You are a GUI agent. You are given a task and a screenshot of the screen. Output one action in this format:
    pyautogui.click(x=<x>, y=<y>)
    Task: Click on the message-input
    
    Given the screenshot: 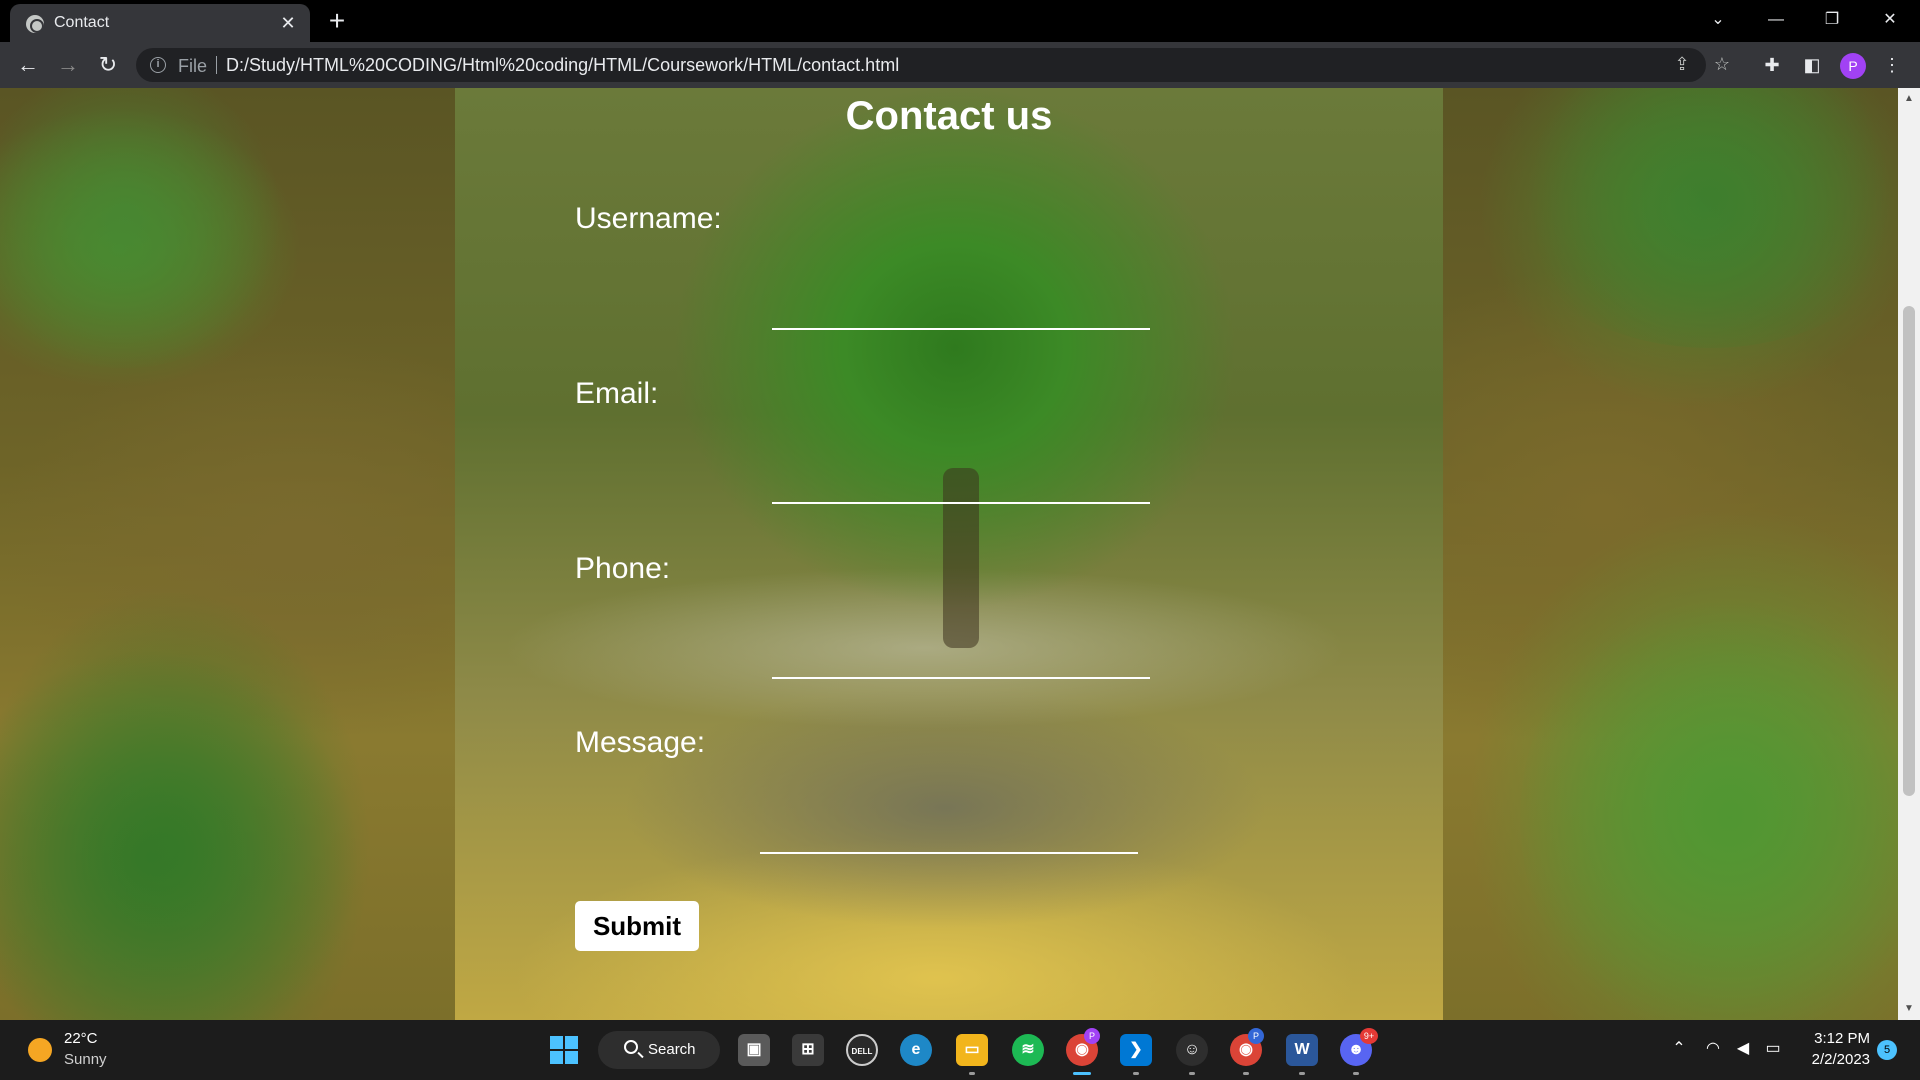 What is the action you would take?
    pyautogui.click(x=949, y=839)
    